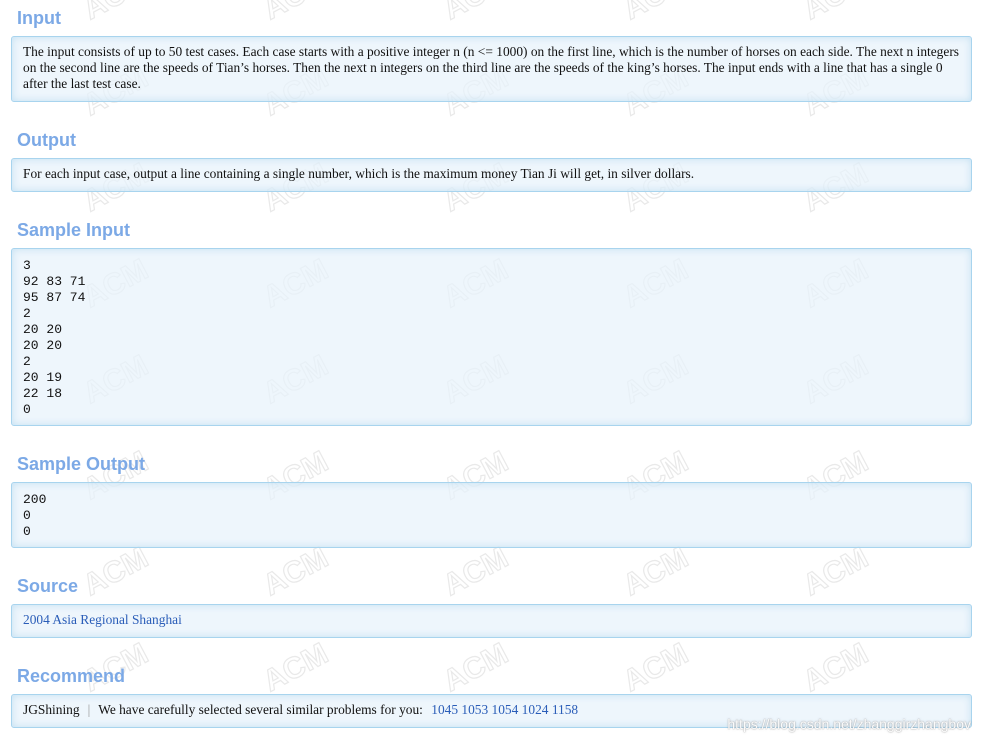  Describe the element at coordinates (535, 709) in the screenshot. I see `recommended-problem-link: 1024` at that location.